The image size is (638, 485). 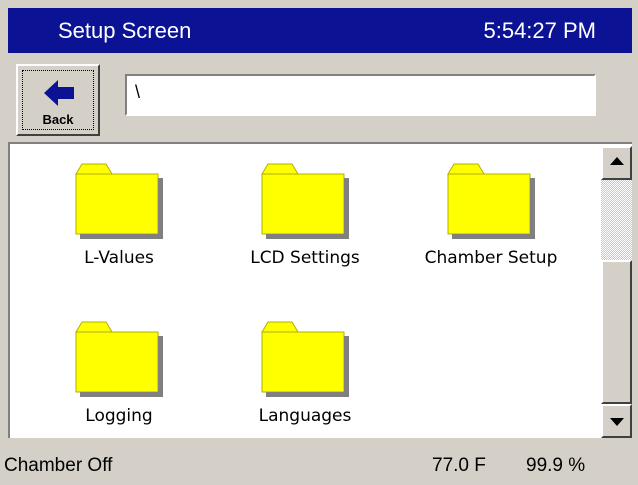 What do you see at coordinates (360, 95) in the screenshot?
I see `path-field: \` at bounding box center [360, 95].